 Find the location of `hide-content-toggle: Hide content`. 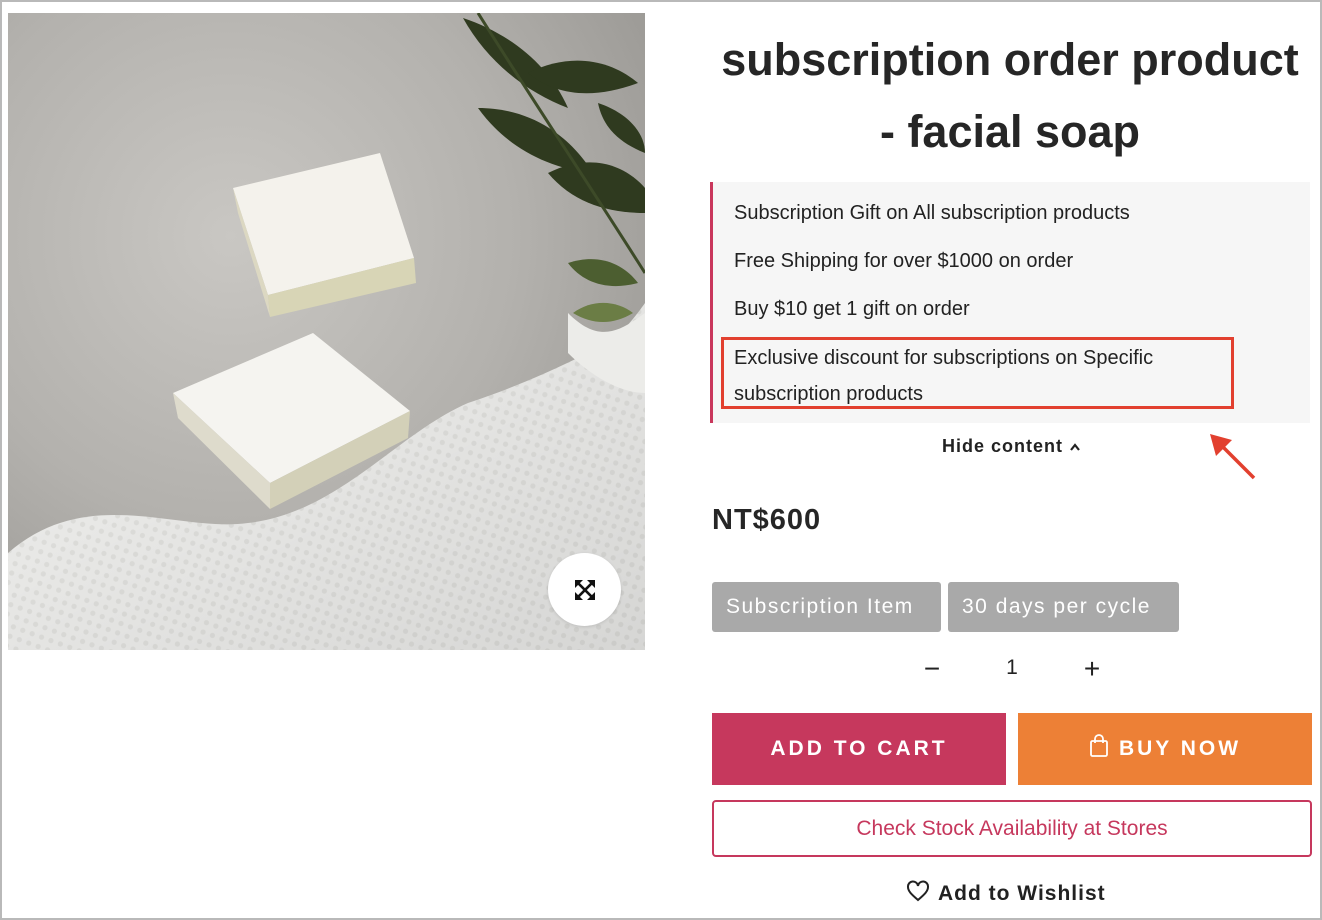

hide-content-toggle: Hide content is located at coordinates (1011, 446).